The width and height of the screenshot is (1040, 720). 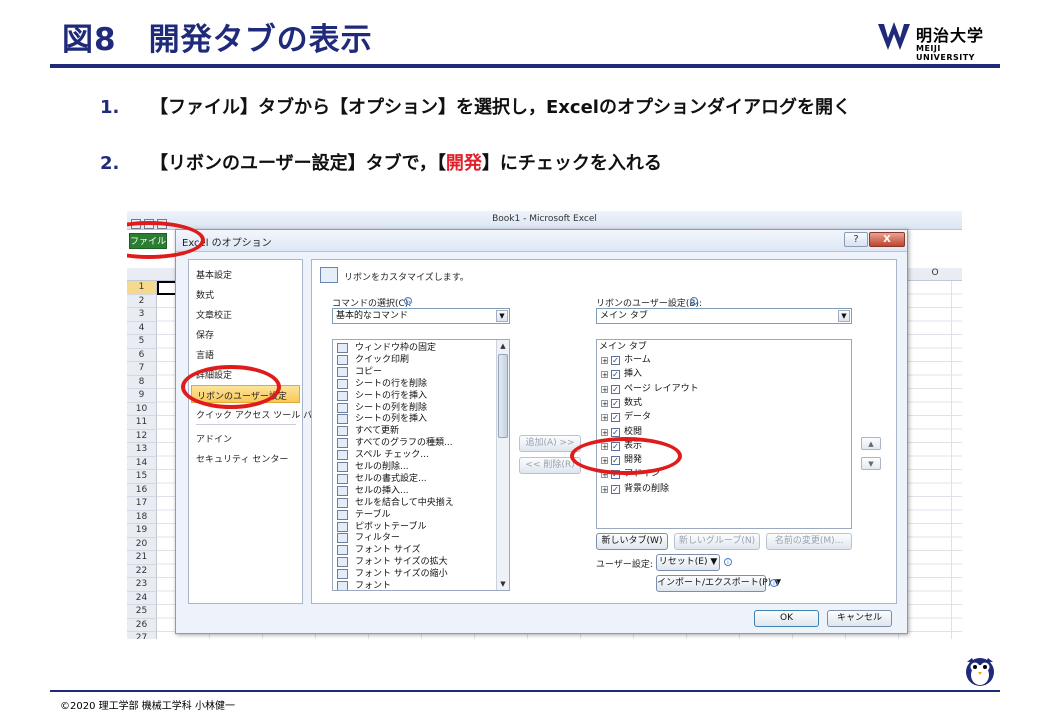 I want to click on command-item: ピボットテーブル, so click(x=413, y=527).